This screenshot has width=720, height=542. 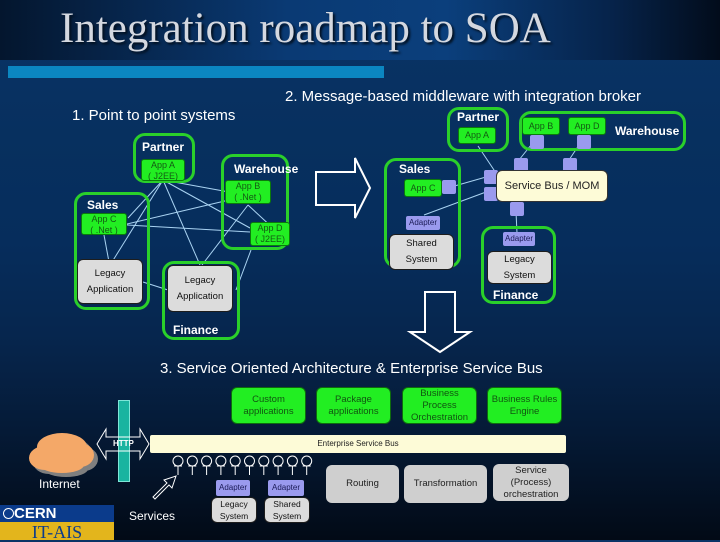 I want to click on shared-system-3: Shared System, so click(x=287, y=510).